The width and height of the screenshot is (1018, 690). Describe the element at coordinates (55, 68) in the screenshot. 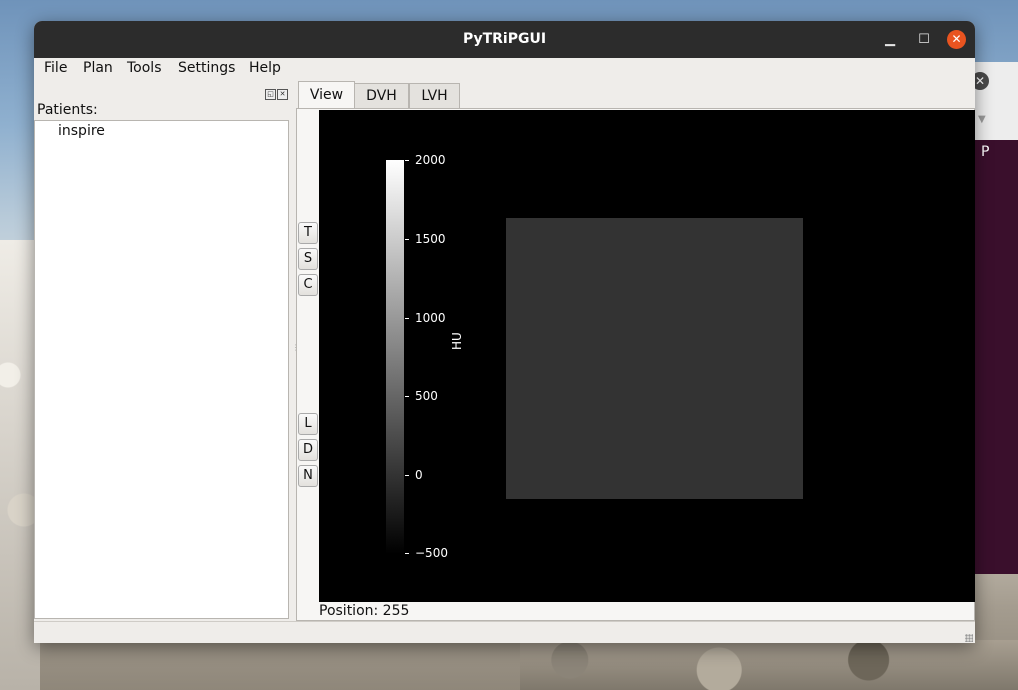

I see `menu-file: File` at that location.